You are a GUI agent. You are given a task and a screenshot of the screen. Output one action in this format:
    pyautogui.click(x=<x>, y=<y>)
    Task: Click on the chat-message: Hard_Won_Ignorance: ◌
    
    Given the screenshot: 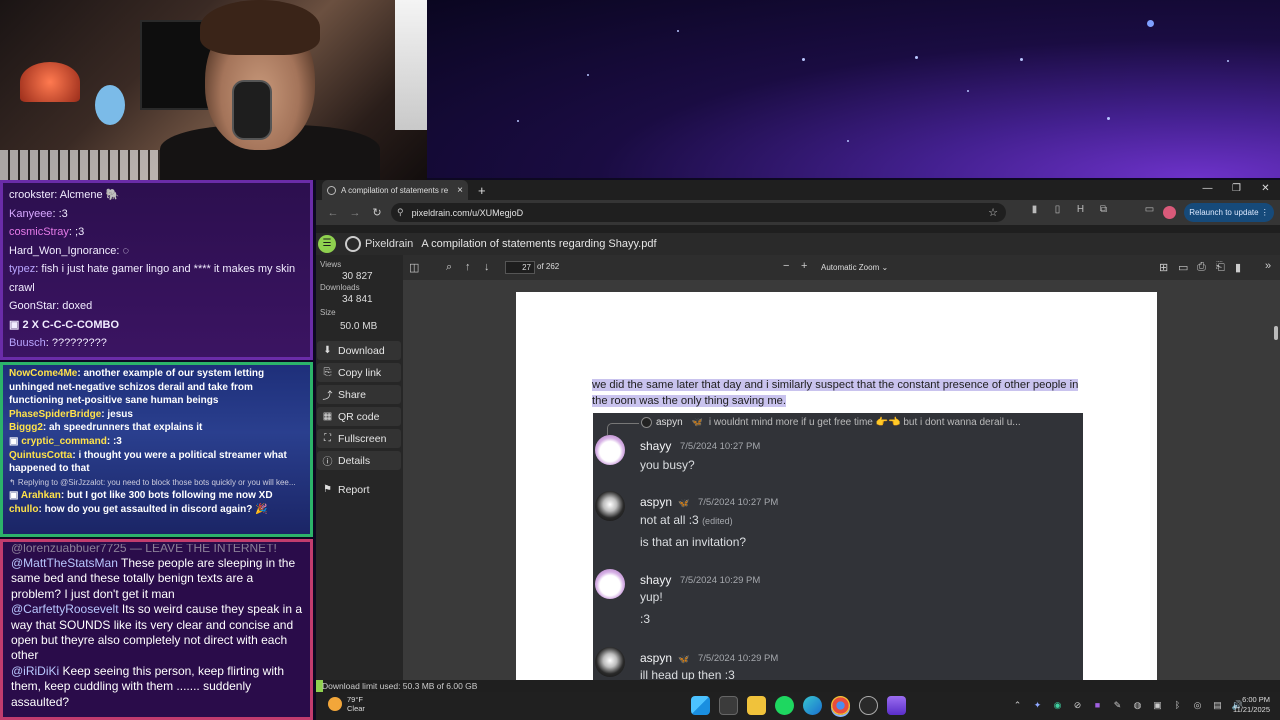 What is the action you would take?
    pyautogui.click(x=69, y=250)
    